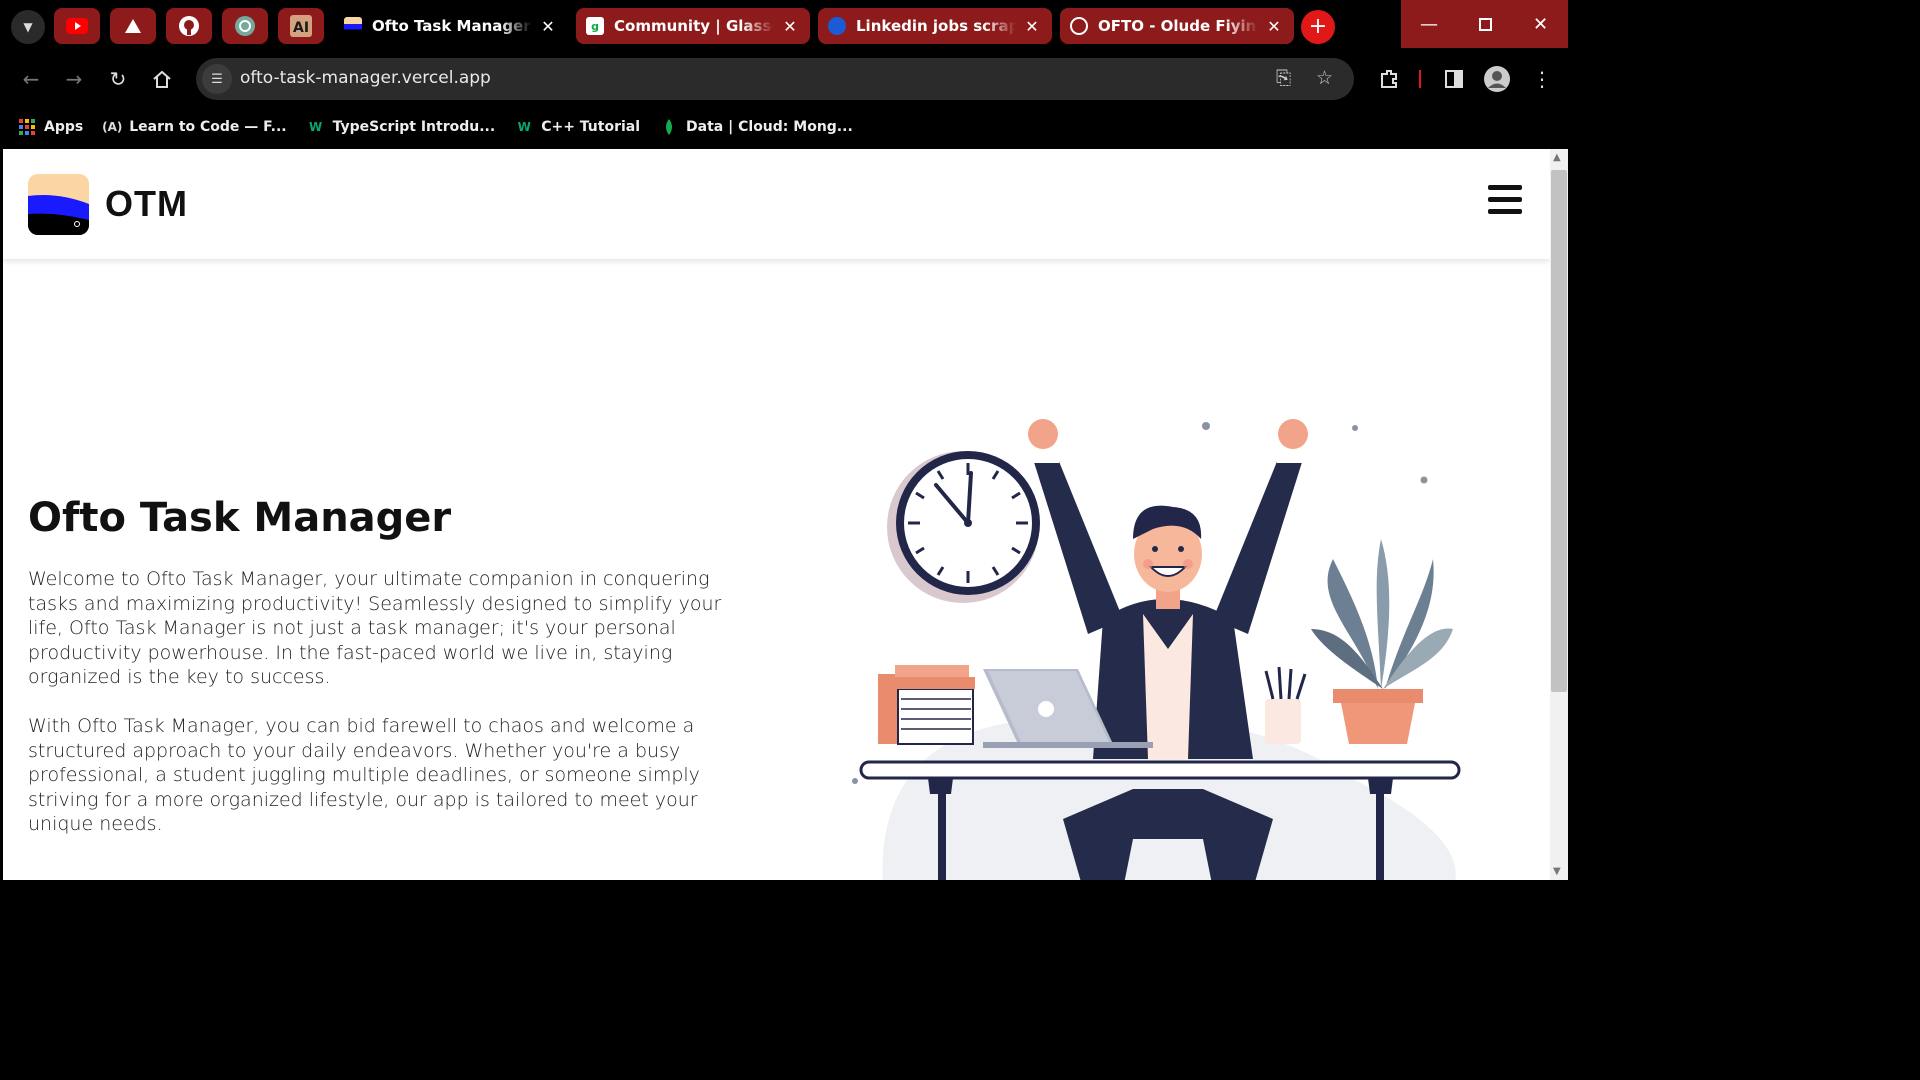 The width and height of the screenshot is (1920, 1080). I want to click on scroll-down-arrow-icon: ▼, so click(1557, 871).